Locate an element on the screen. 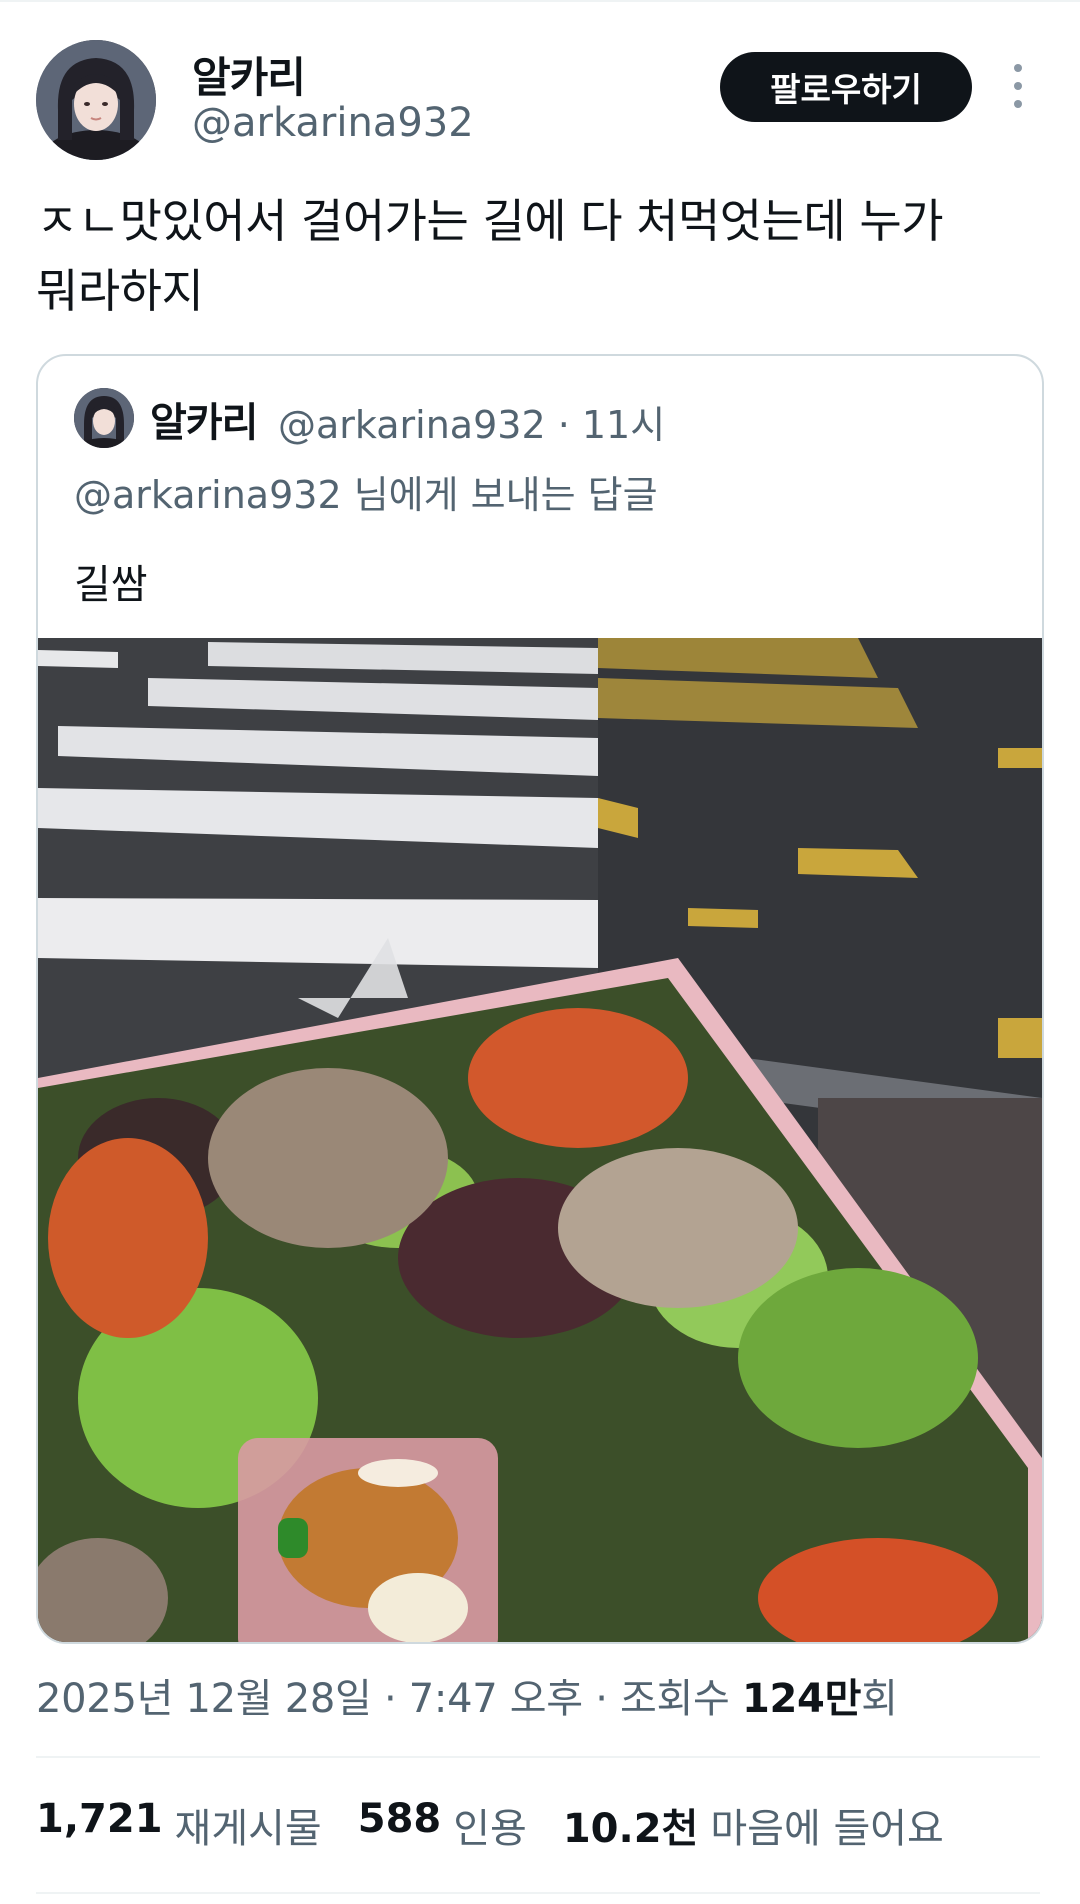 The height and width of the screenshot is (1904, 1080). reply-to-label: @arkarina932 님에게 보내는 답글 is located at coordinates (366, 495).